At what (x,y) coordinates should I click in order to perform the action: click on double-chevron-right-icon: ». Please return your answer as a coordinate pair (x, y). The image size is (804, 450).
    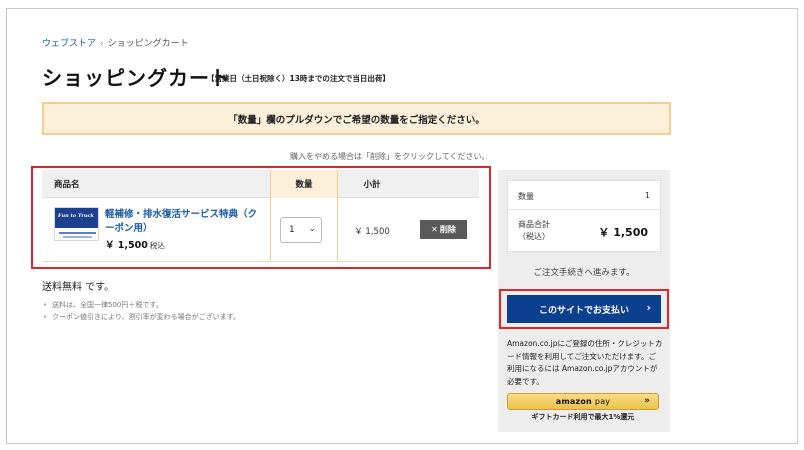
    Looking at the image, I should click on (647, 401).